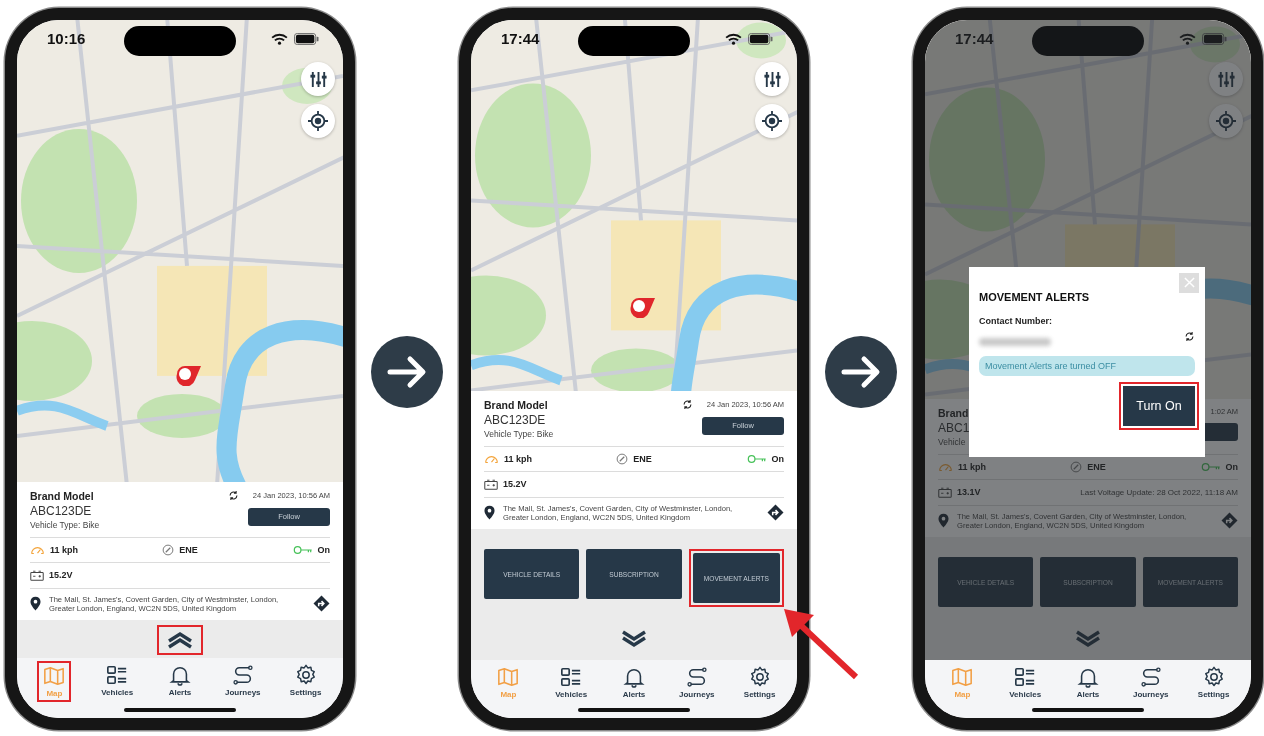  Describe the element at coordinates (1015, 341) in the screenshot. I see `blurred-phone-number` at that location.